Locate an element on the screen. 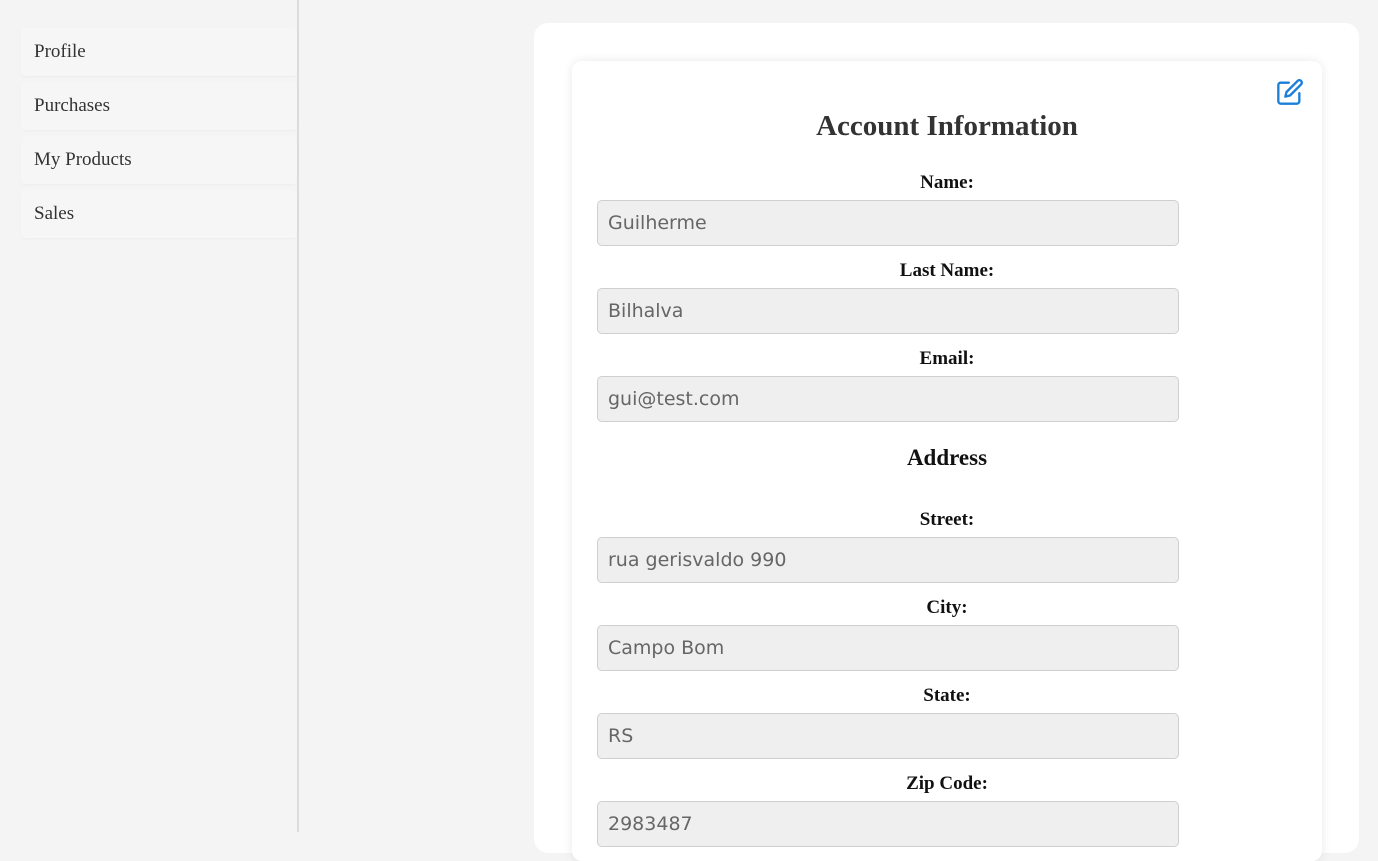 Image resolution: width=1378 pixels, height=861 pixels. email-field-group: Email: is located at coordinates (947, 385).